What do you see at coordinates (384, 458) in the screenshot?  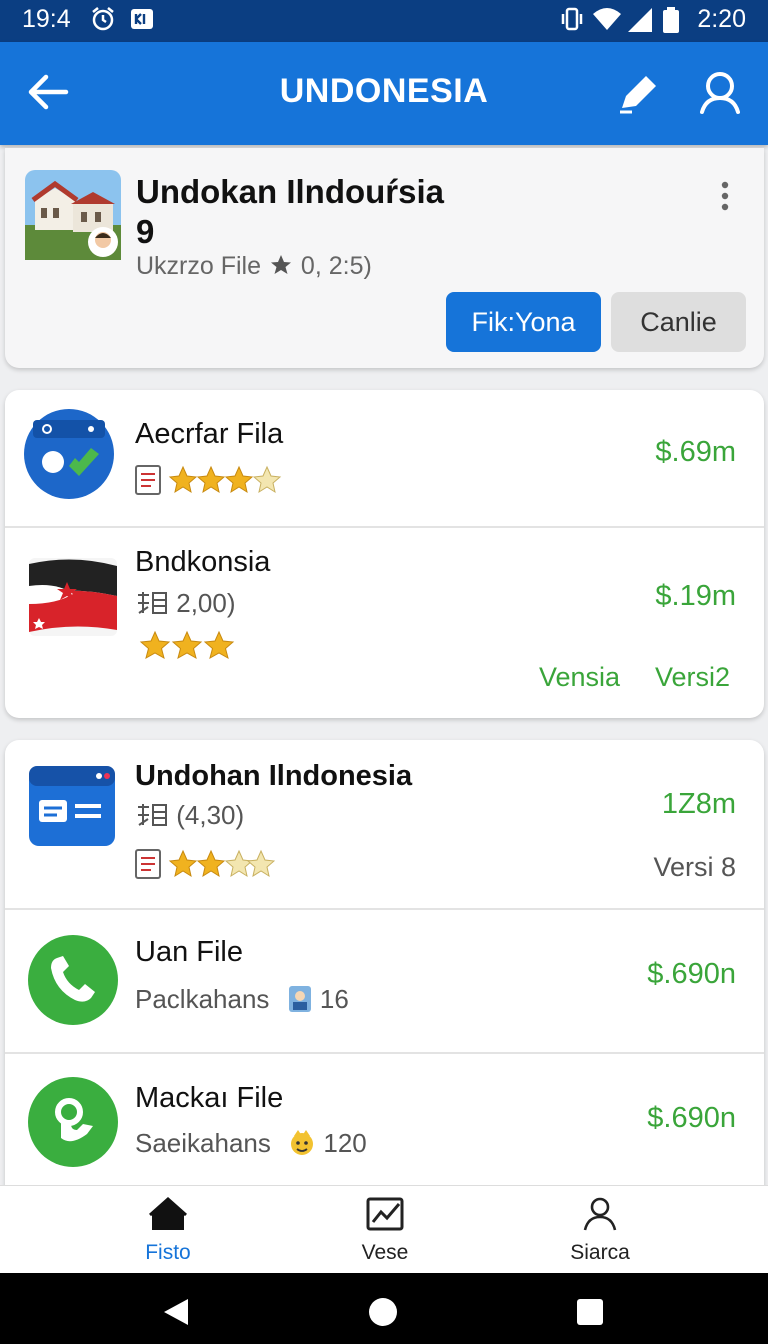 I see `list-item: Aecrfar Fila $.69m` at bounding box center [384, 458].